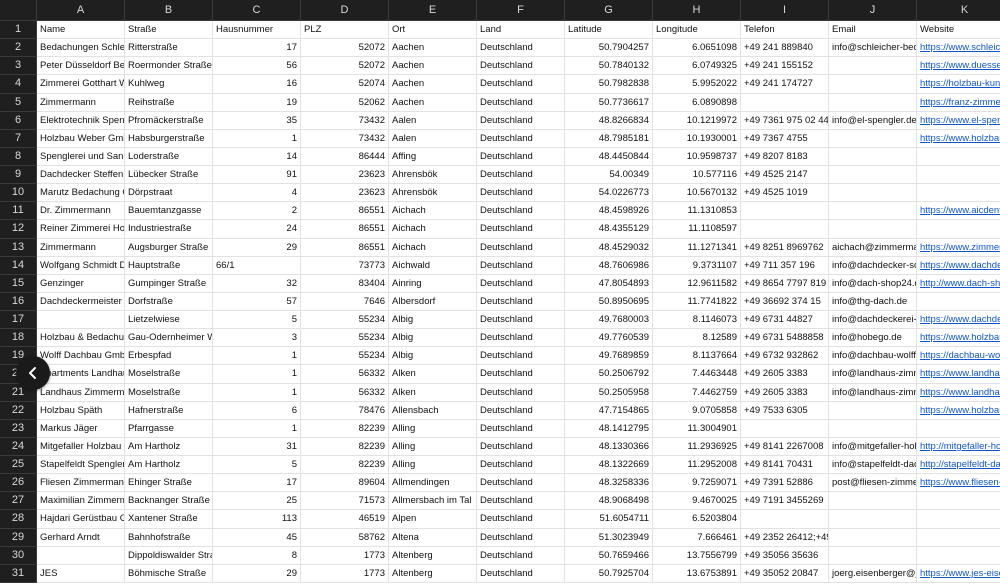 The height and width of the screenshot is (586, 1000). What do you see at coordinates (257, 10) in the screenshot?
I see `column-header-c: C` at bounding box center [257, 10].